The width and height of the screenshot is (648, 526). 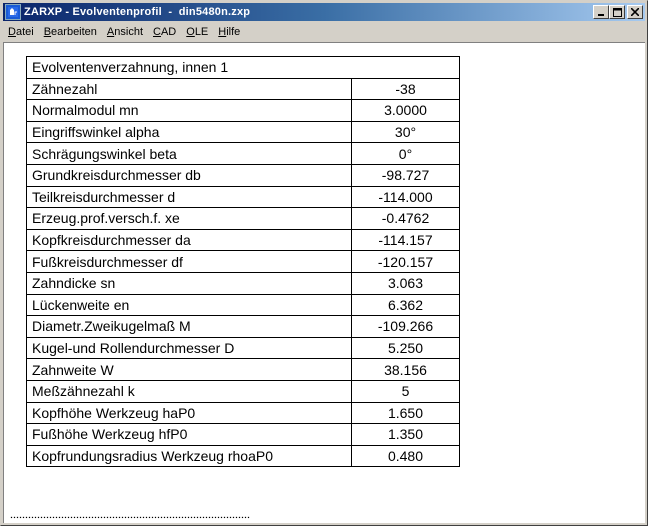 I want to click on title-bar: ZARXP - Evolventenprofil - din5480n.zxp, so click(x=324, y=12).